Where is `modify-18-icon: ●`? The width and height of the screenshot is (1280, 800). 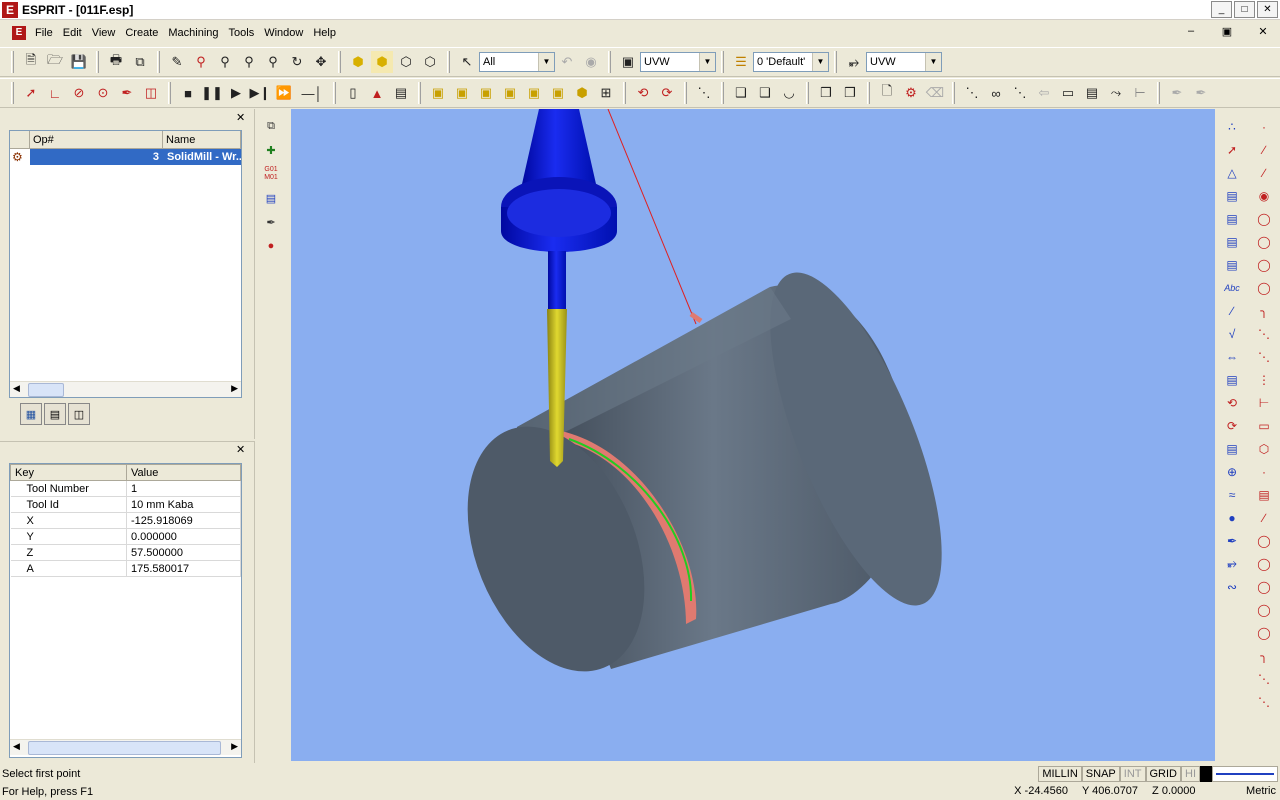
modify-18-icon: ● is located at coordinates (1232, 517).